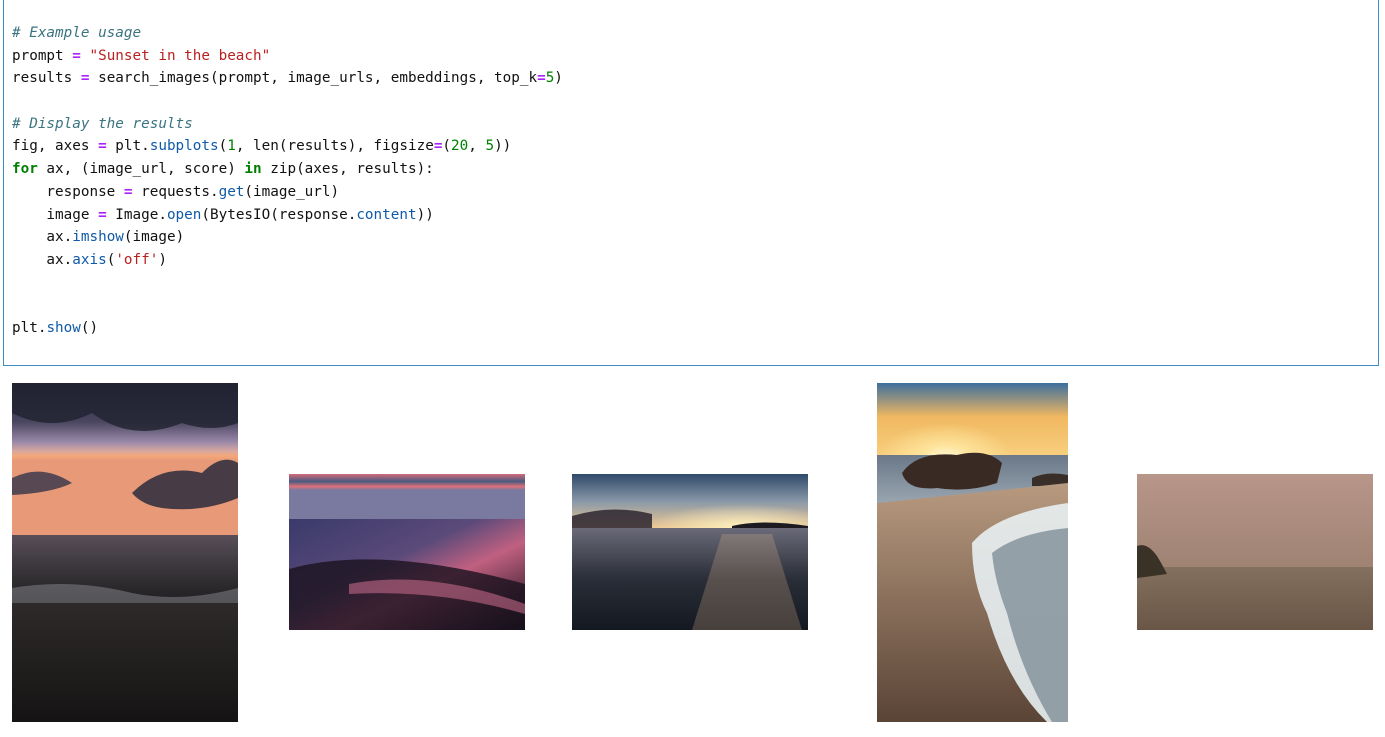  I want to click on code-token-plain: (image), so click(154, 237).